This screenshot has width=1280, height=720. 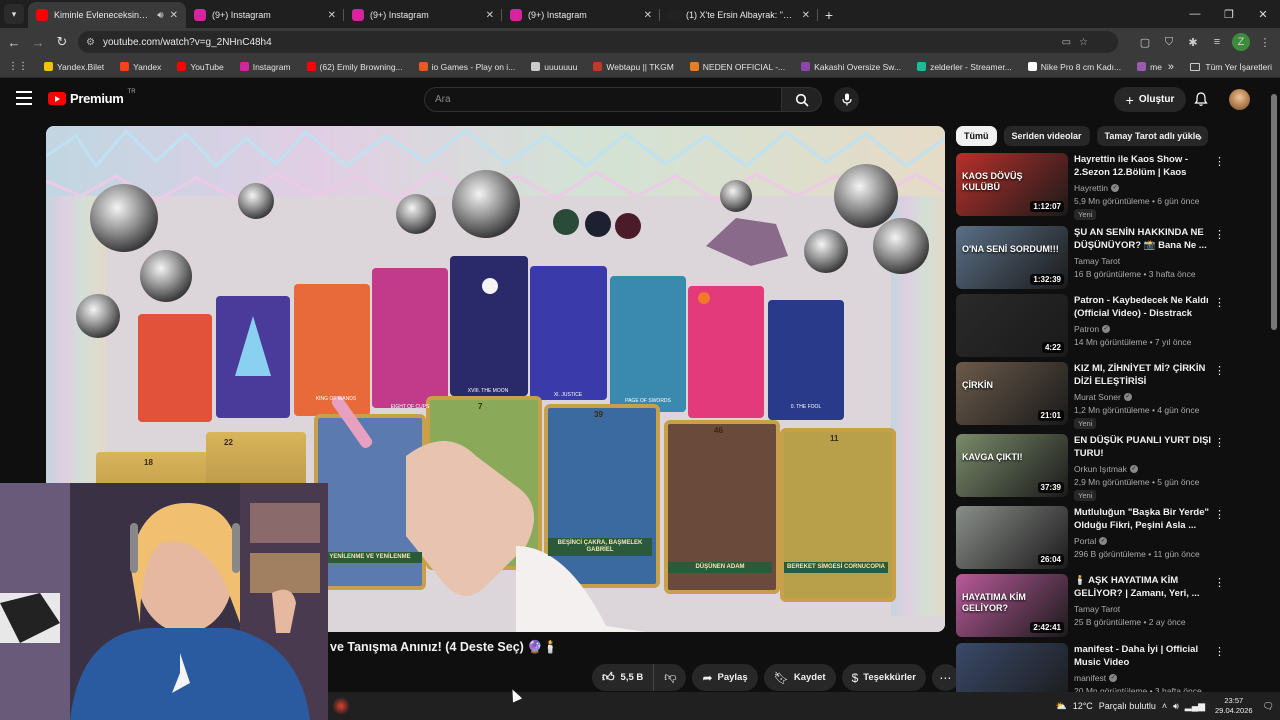 I want to click on system-clock: 23:57 29.04.2026, so click(x=1234, y=706).